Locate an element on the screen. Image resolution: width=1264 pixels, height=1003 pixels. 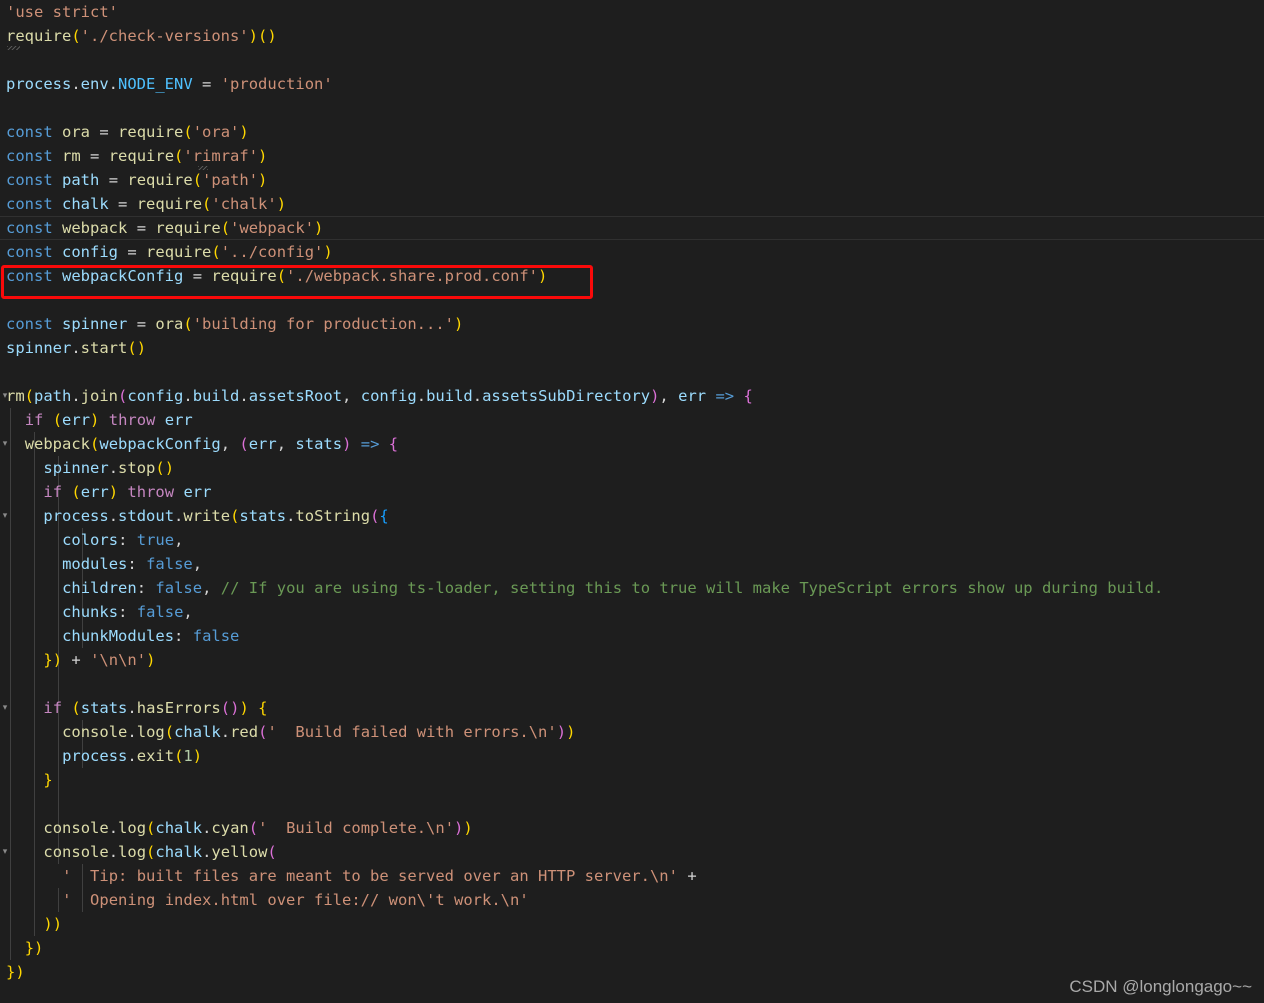
code-line: webpack(webpackConfig, (err, stats) => { is located at coordinates (632, 444).